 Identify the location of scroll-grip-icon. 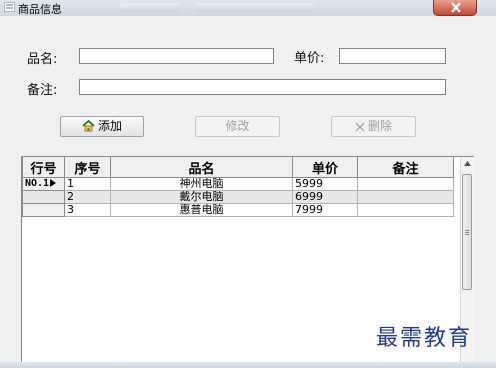
(467, 233).